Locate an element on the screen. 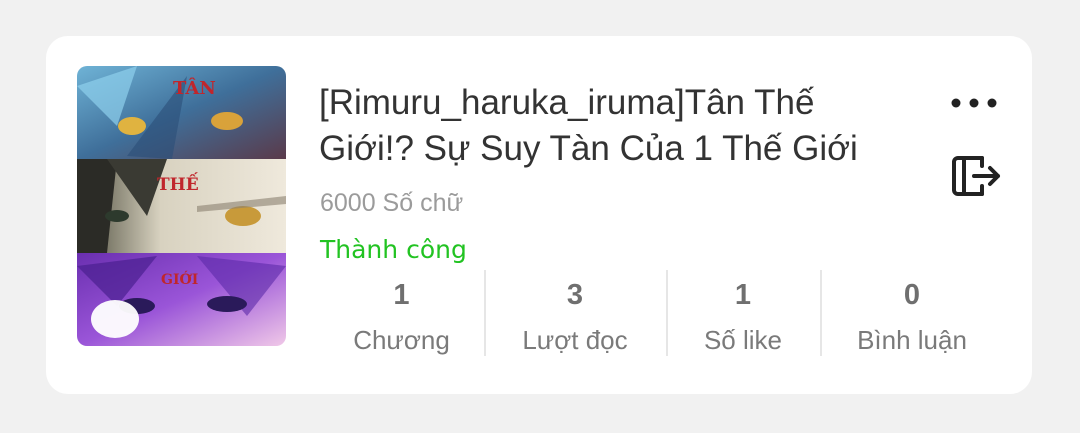 The height and width of the screenshot is (433, 1080). stat-chapters: 1 Chương is located at coordinates (401, 312).